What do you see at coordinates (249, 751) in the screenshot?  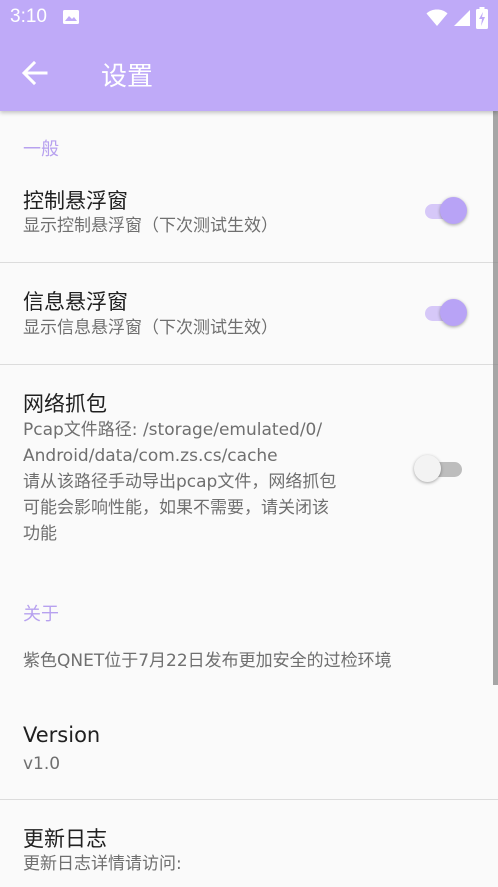 I see `pref-version: Version v1.0` at bounding box center [249, 751].